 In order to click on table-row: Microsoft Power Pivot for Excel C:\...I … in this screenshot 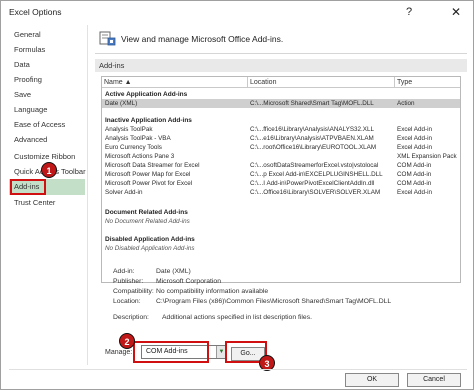, I will do `click(281, 183)`.